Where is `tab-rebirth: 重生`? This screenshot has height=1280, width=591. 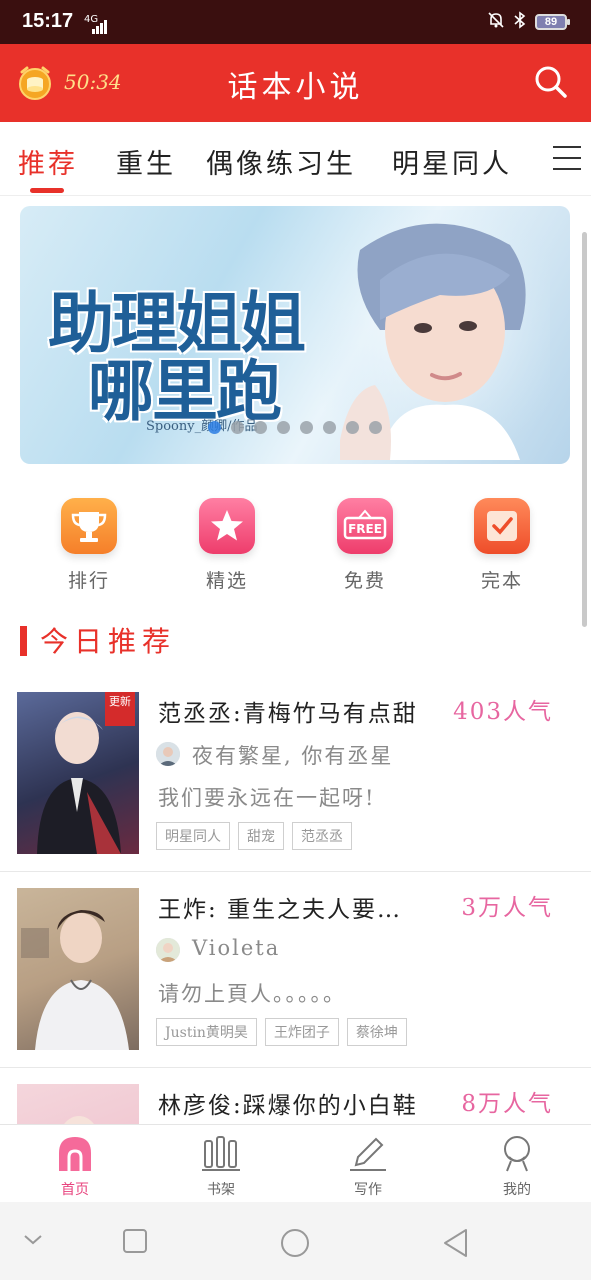
tab-rebirth: 重生 is located at coordinates (146, 161).